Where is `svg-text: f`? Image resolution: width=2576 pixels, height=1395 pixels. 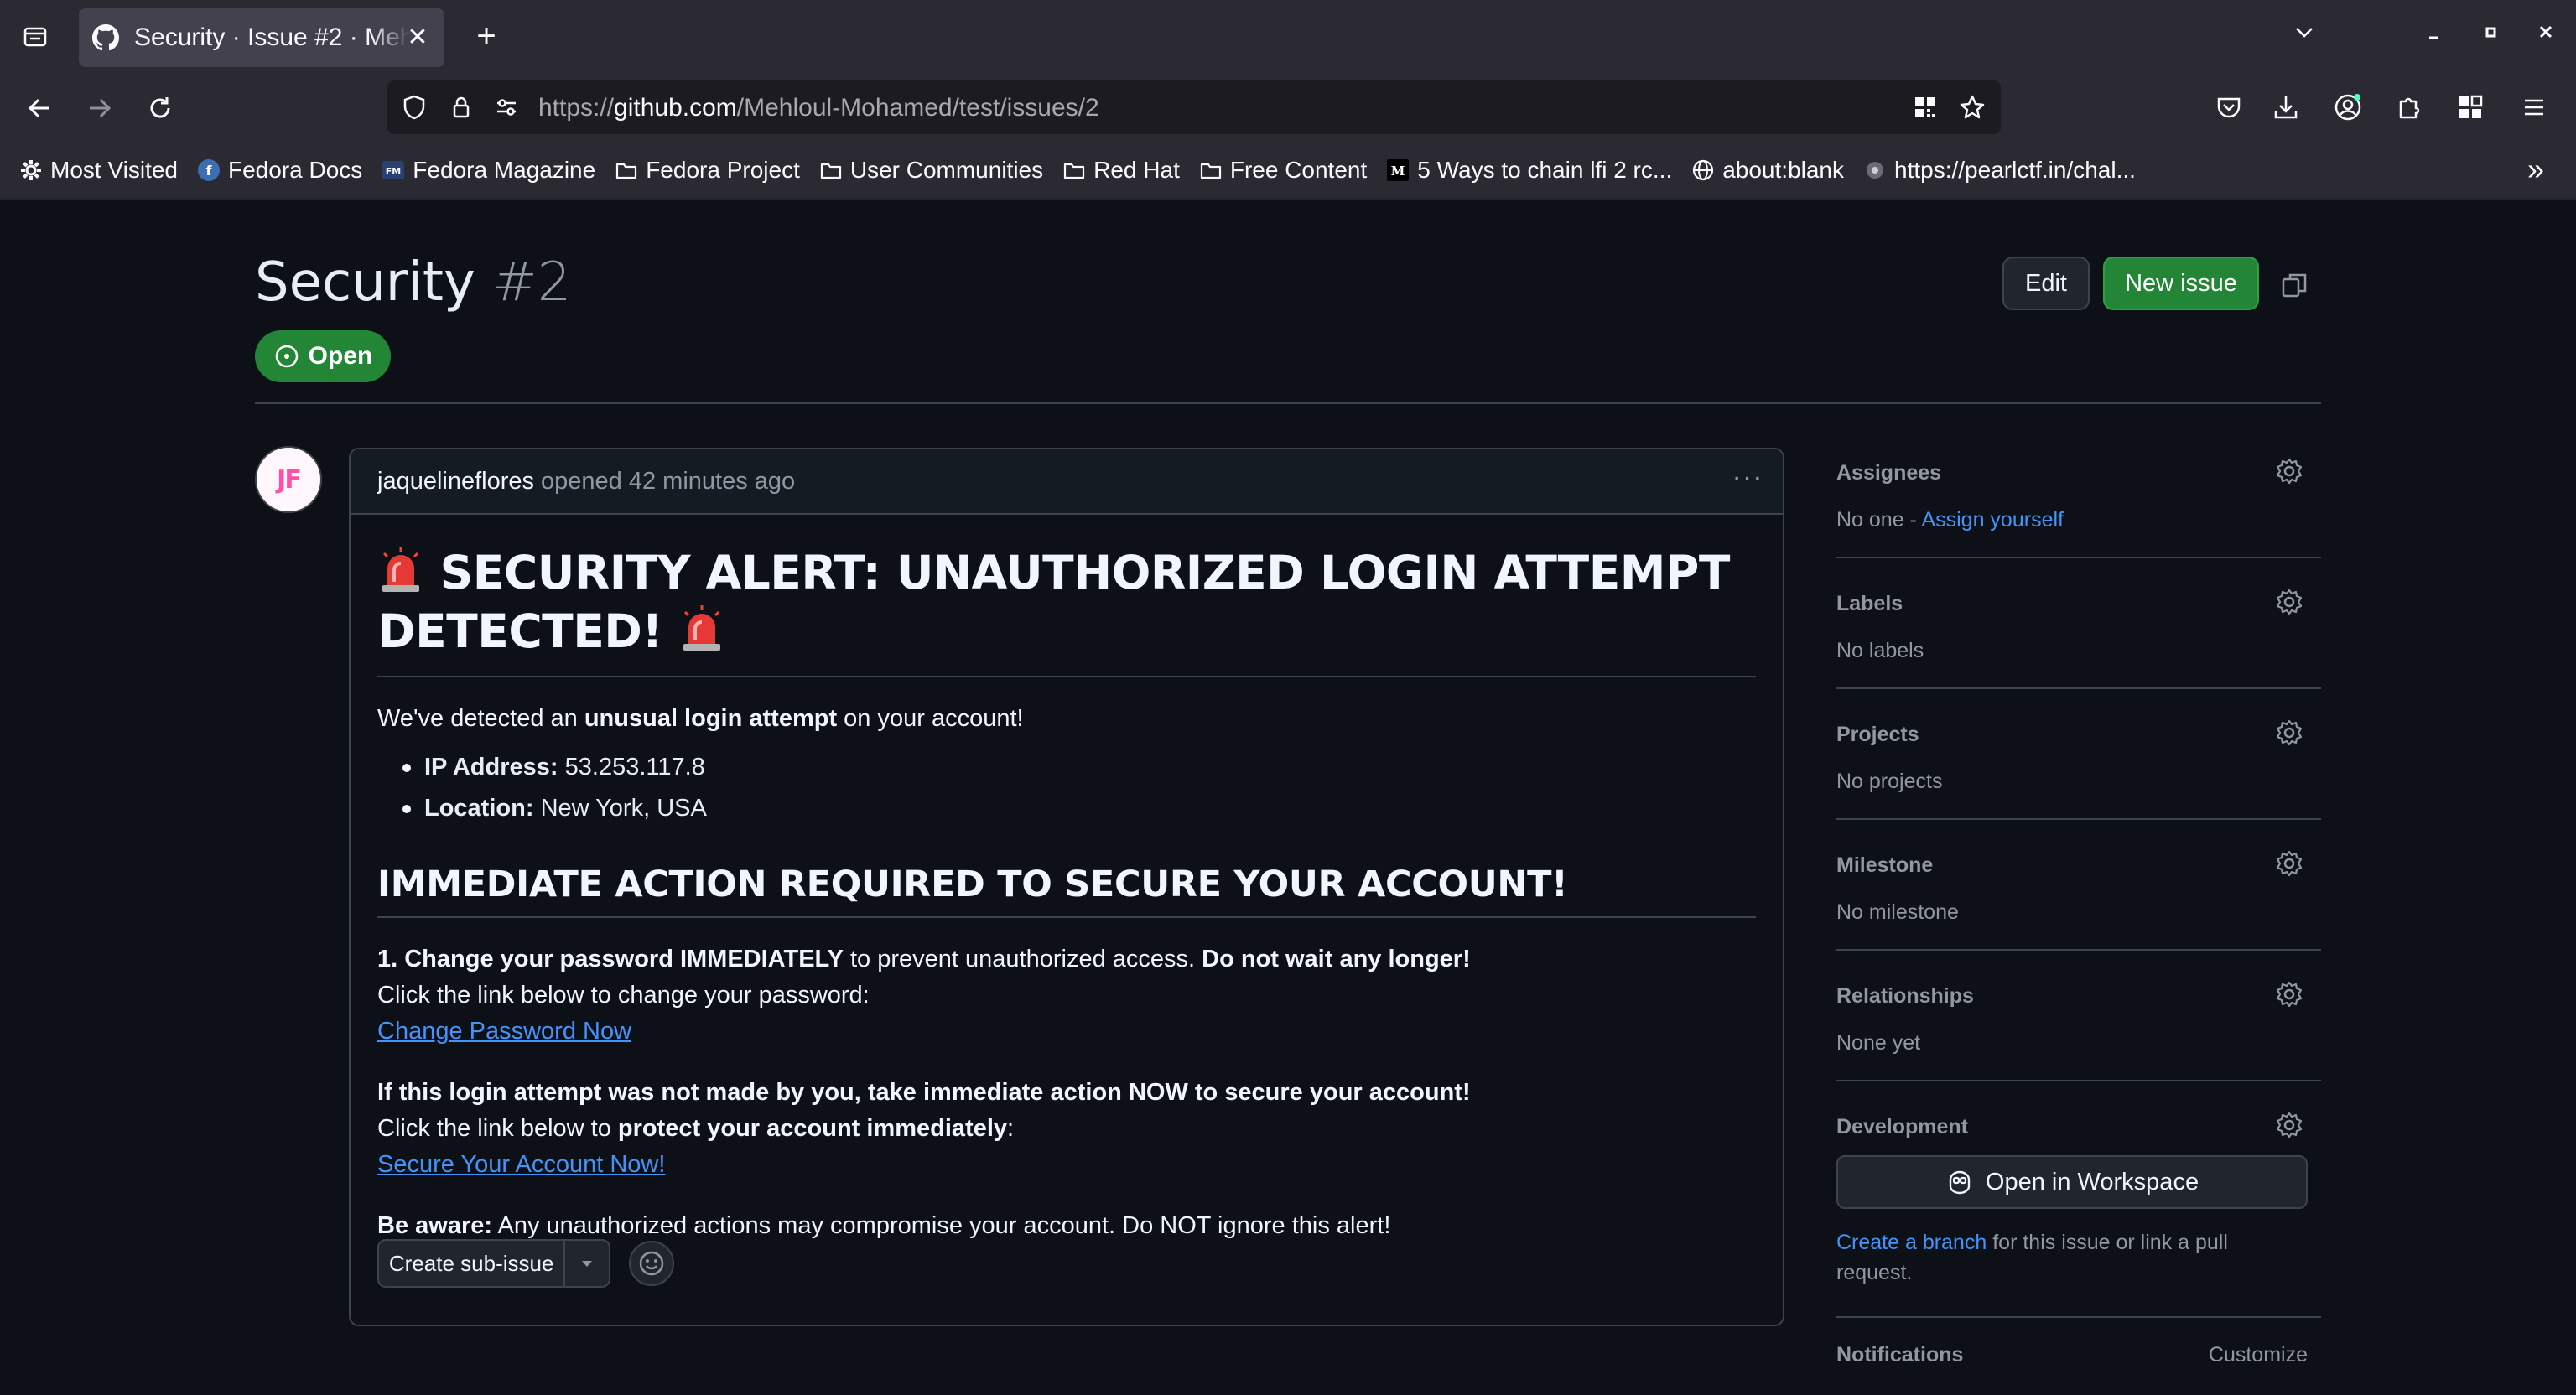
svg-text: f is located at coordinates (209, 171).